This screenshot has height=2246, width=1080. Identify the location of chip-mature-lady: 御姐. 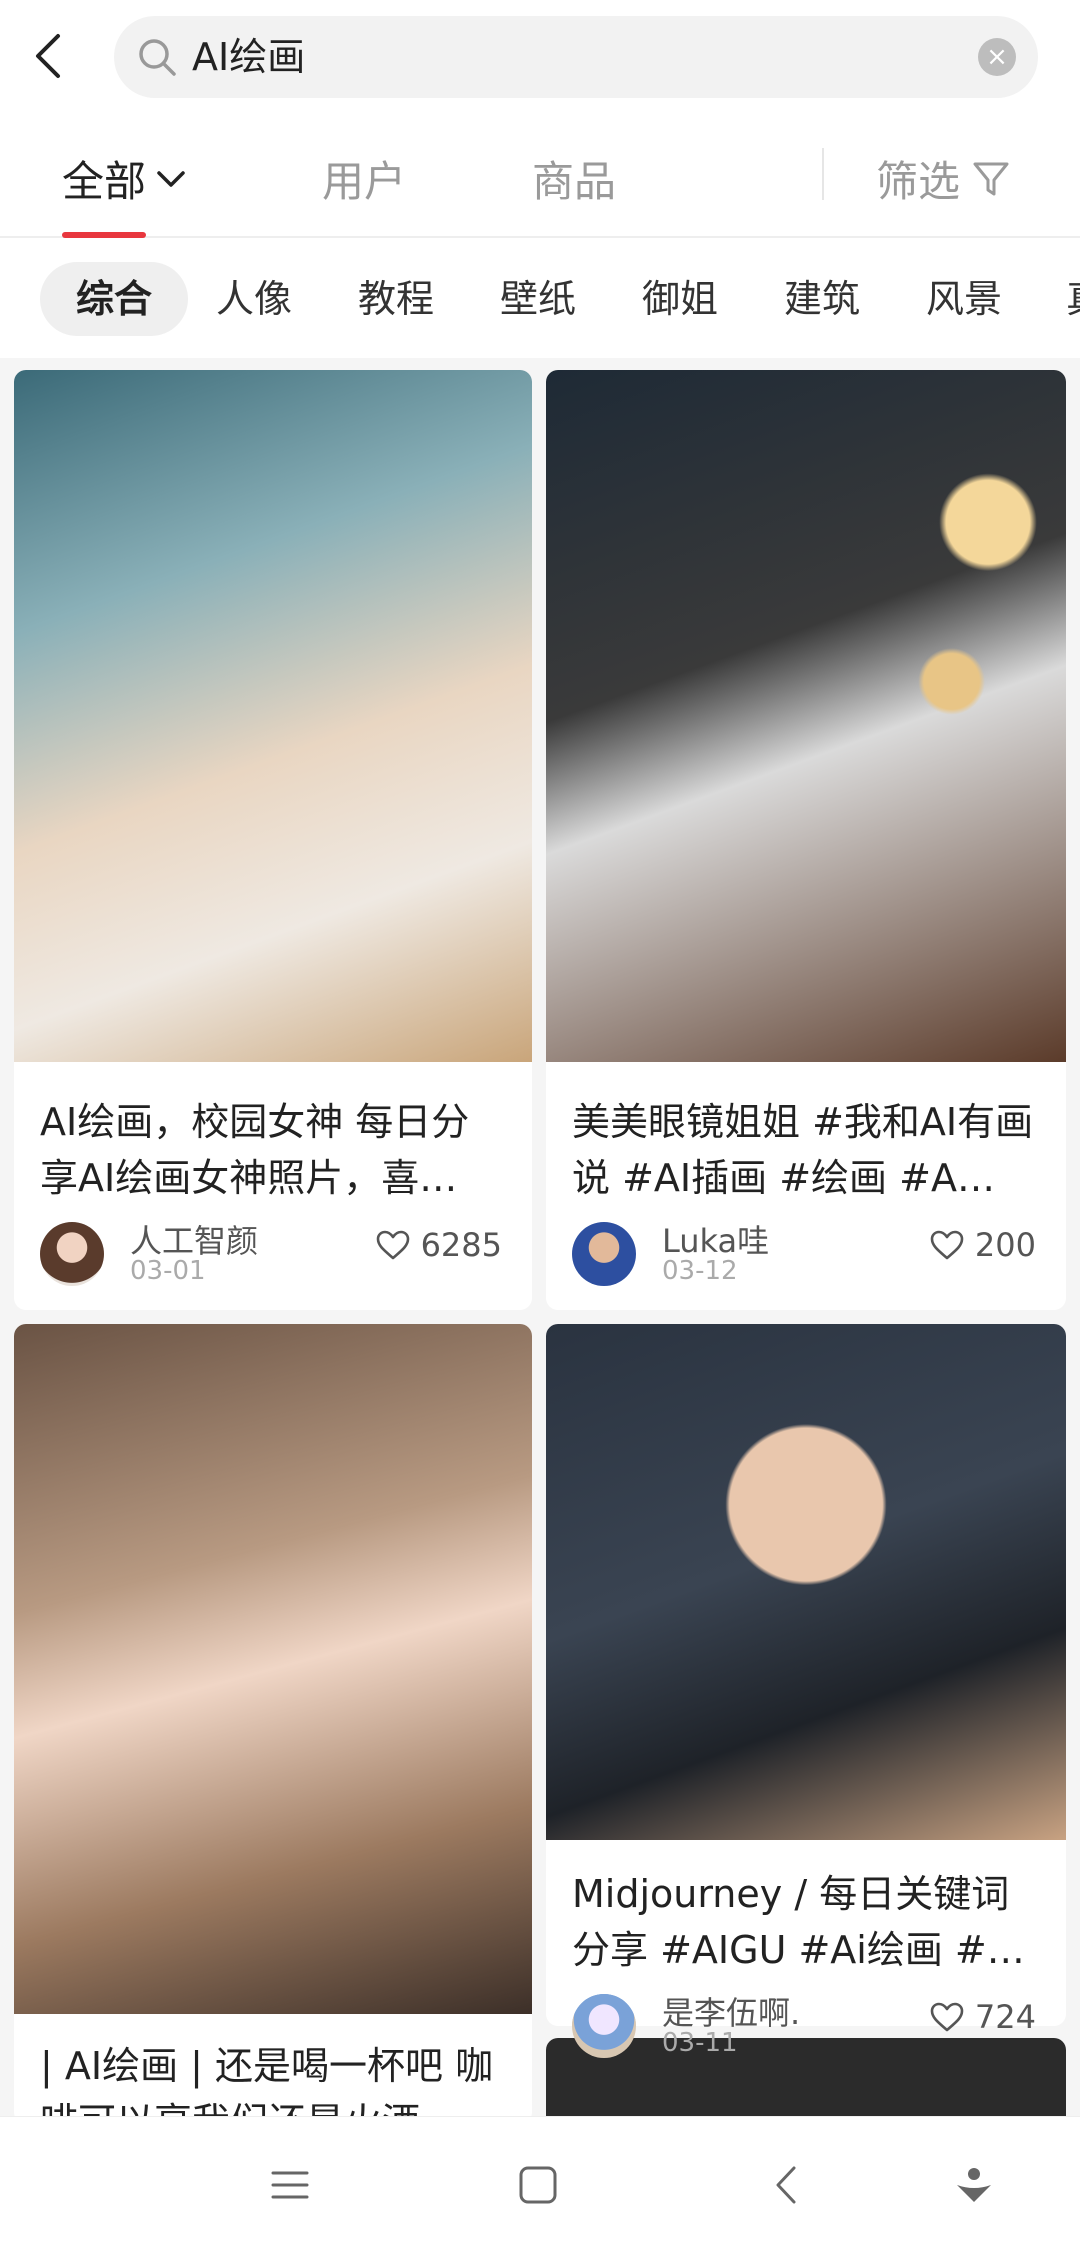
(680, 299).